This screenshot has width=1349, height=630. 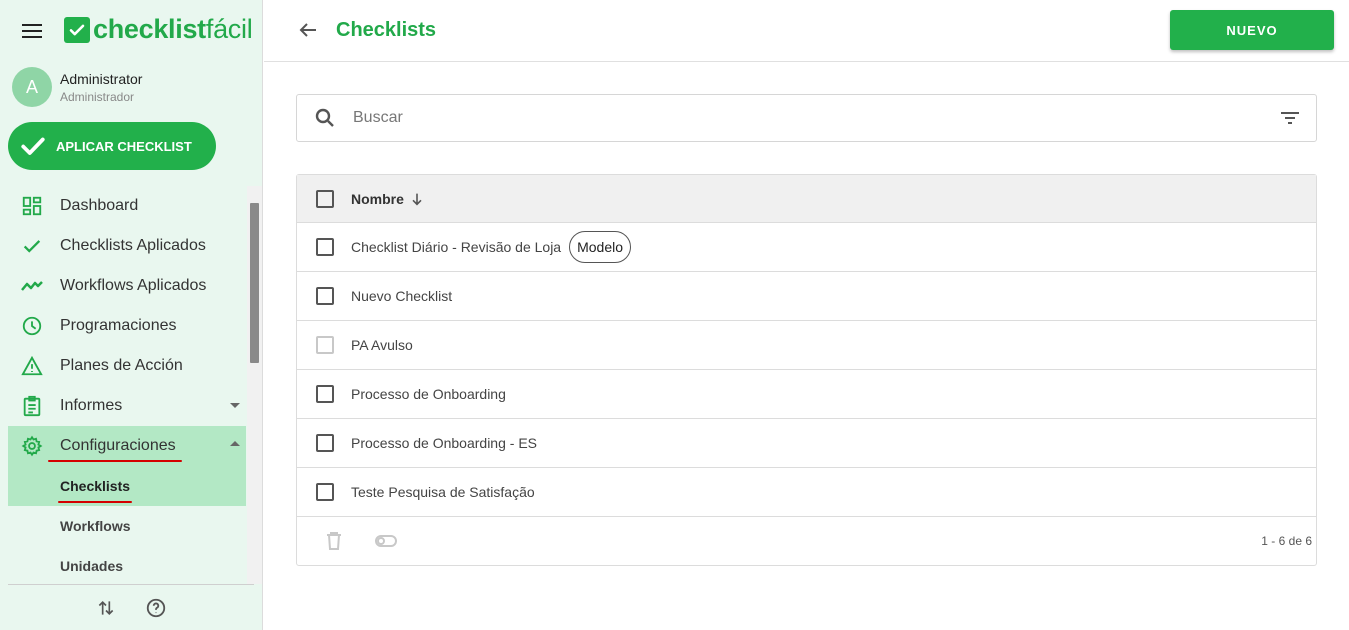 I want to click on delete-icon, so click(x=334, y=541).